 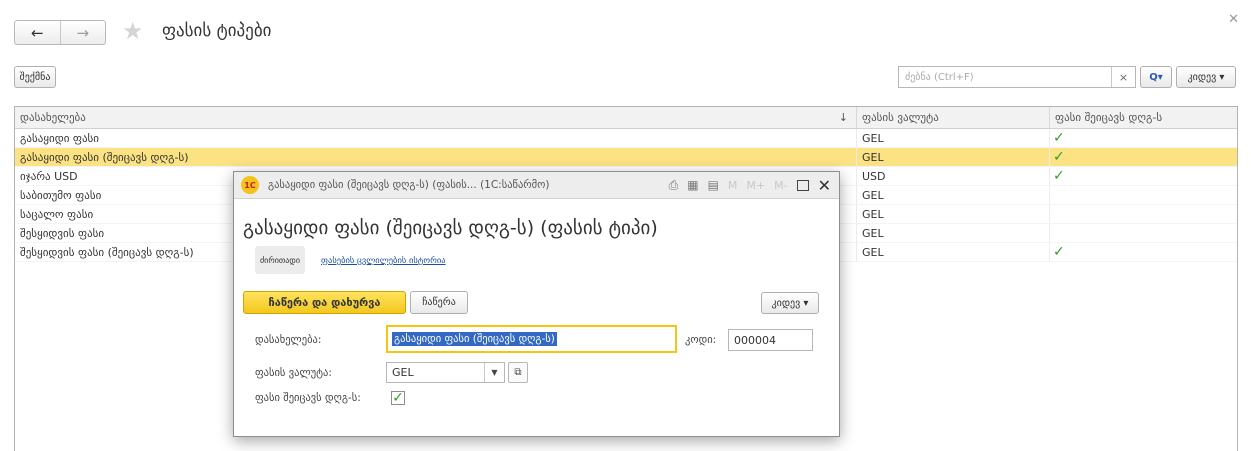 What do you see at coordinates (953, 176) in the screenshot?
I see `cell-currency: USD` at bounding box center [953, 176].